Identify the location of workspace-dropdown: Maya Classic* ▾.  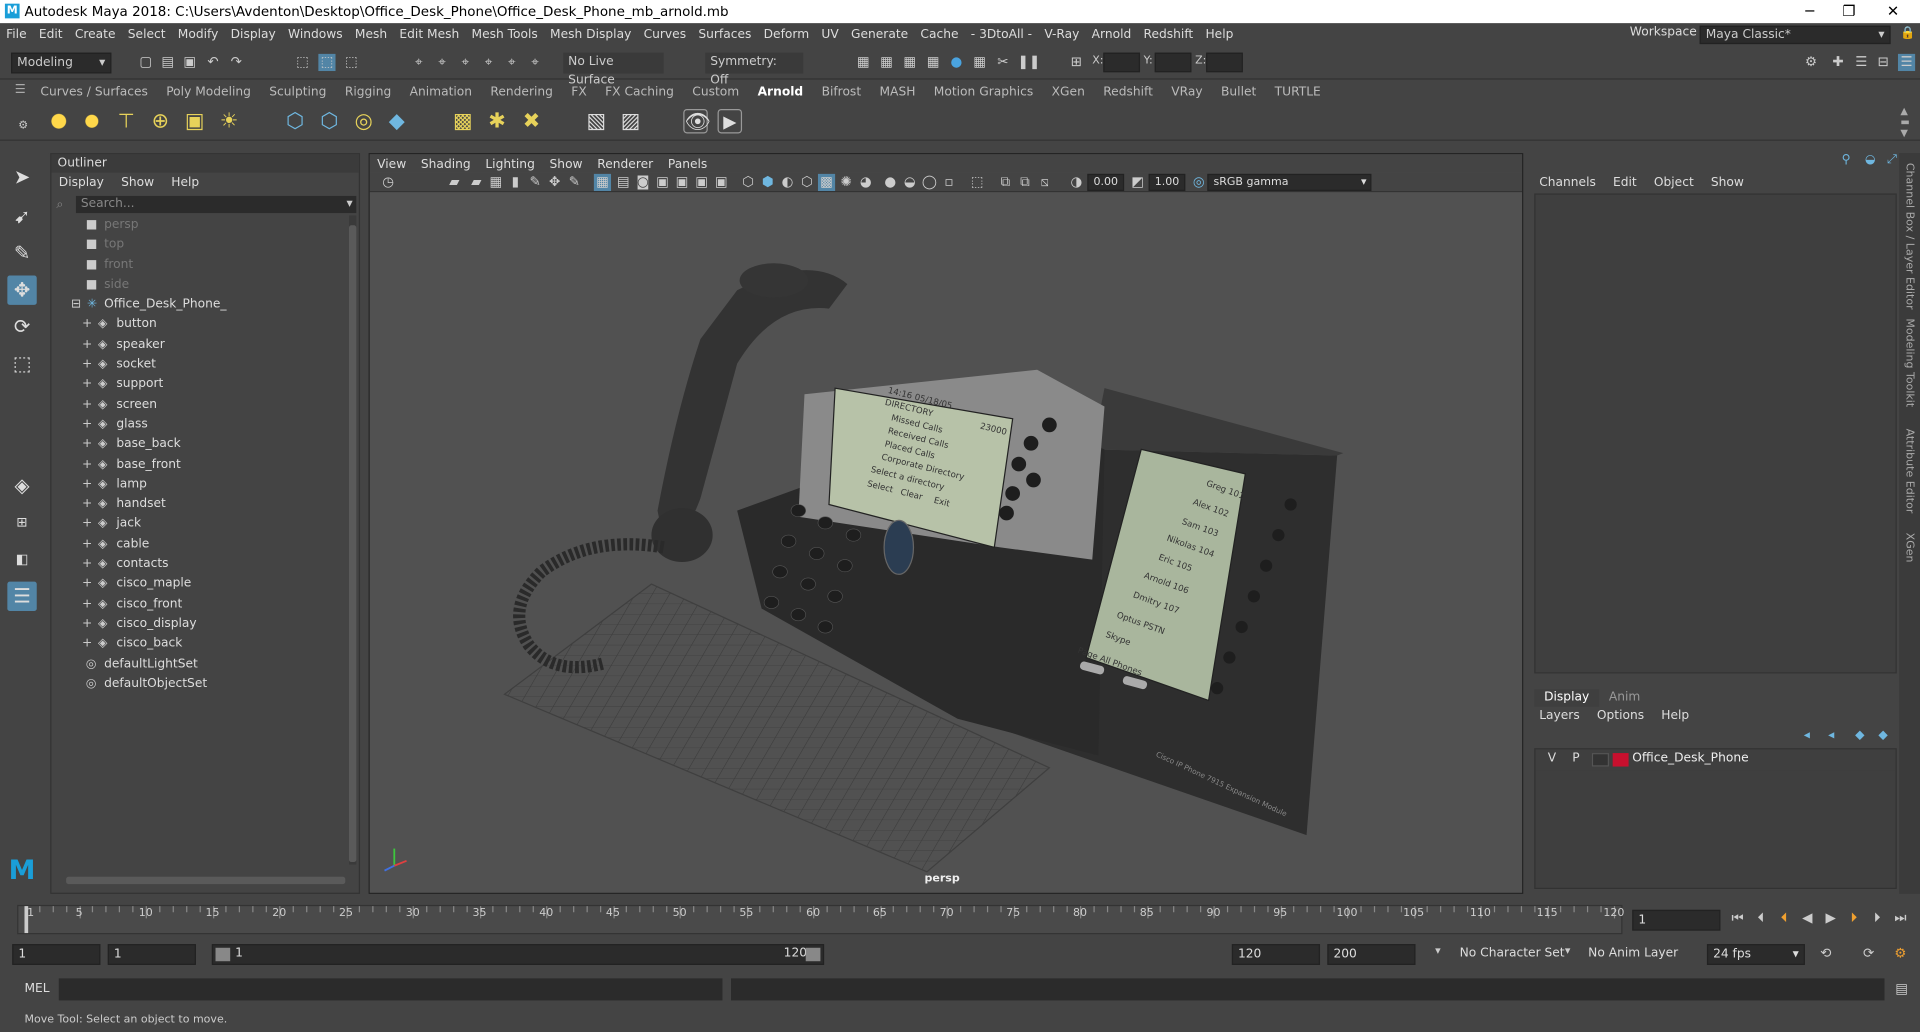
(1795, 35).